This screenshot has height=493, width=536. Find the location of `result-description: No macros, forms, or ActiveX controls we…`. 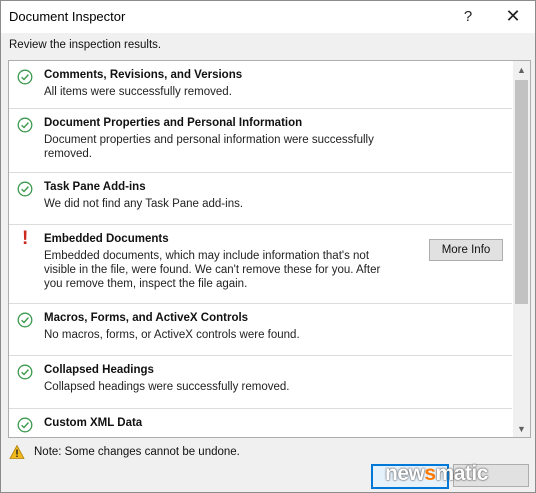

result-description: No macros, forms, or ActiveX controls we… is located at coordinates (172, 335).